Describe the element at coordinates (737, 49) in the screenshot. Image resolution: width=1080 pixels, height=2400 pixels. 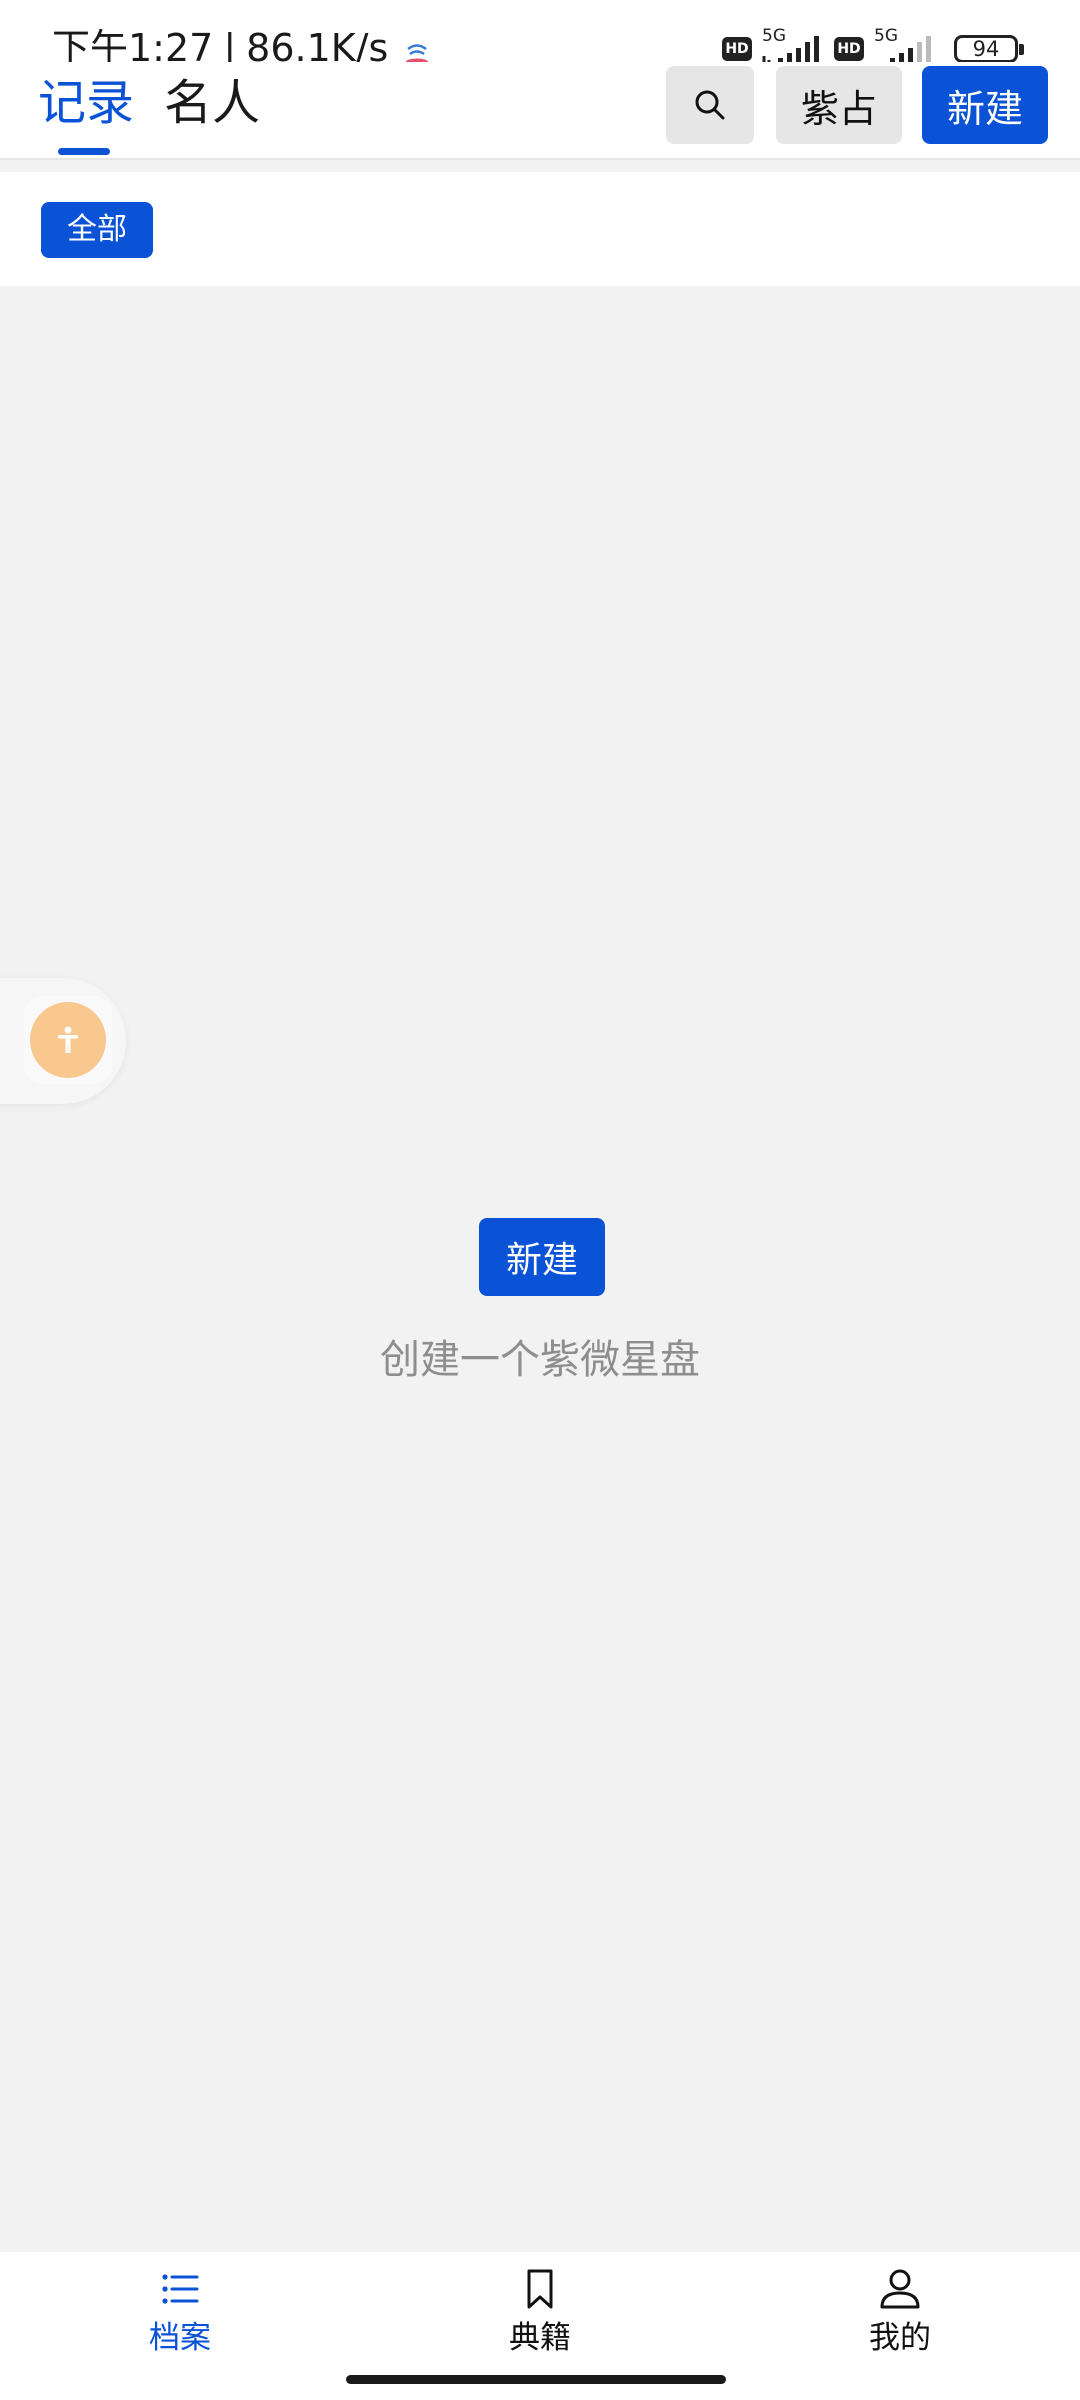
I see `hd-badge-sim1: HD` at that location.